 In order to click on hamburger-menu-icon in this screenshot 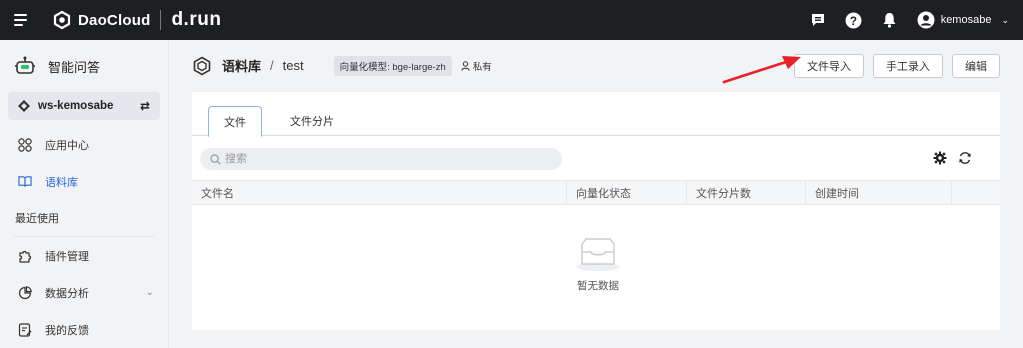, I will do `click(24, 20)`.